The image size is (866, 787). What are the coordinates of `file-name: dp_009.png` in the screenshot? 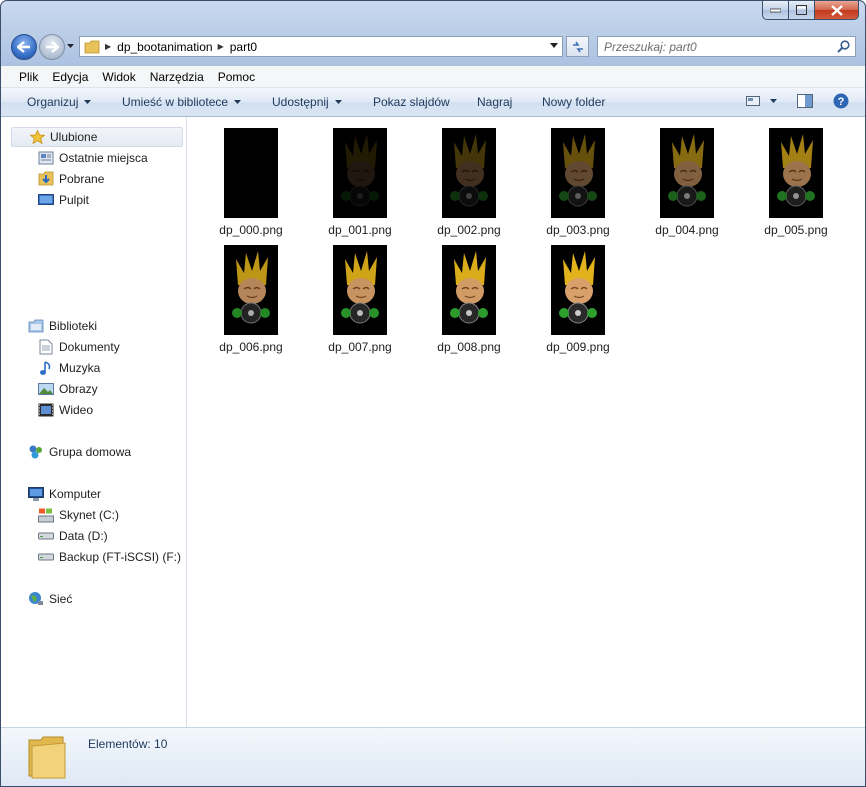 It's located at (578, 347).